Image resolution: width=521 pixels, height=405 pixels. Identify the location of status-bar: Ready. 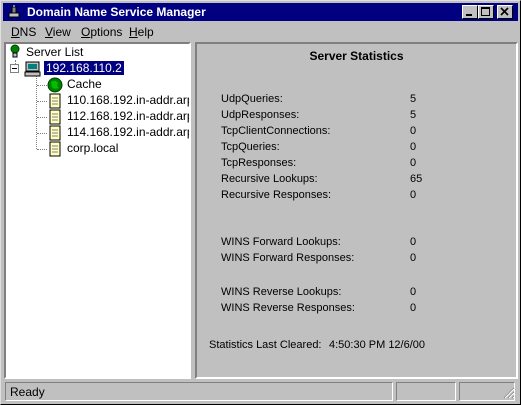
(260, 392).